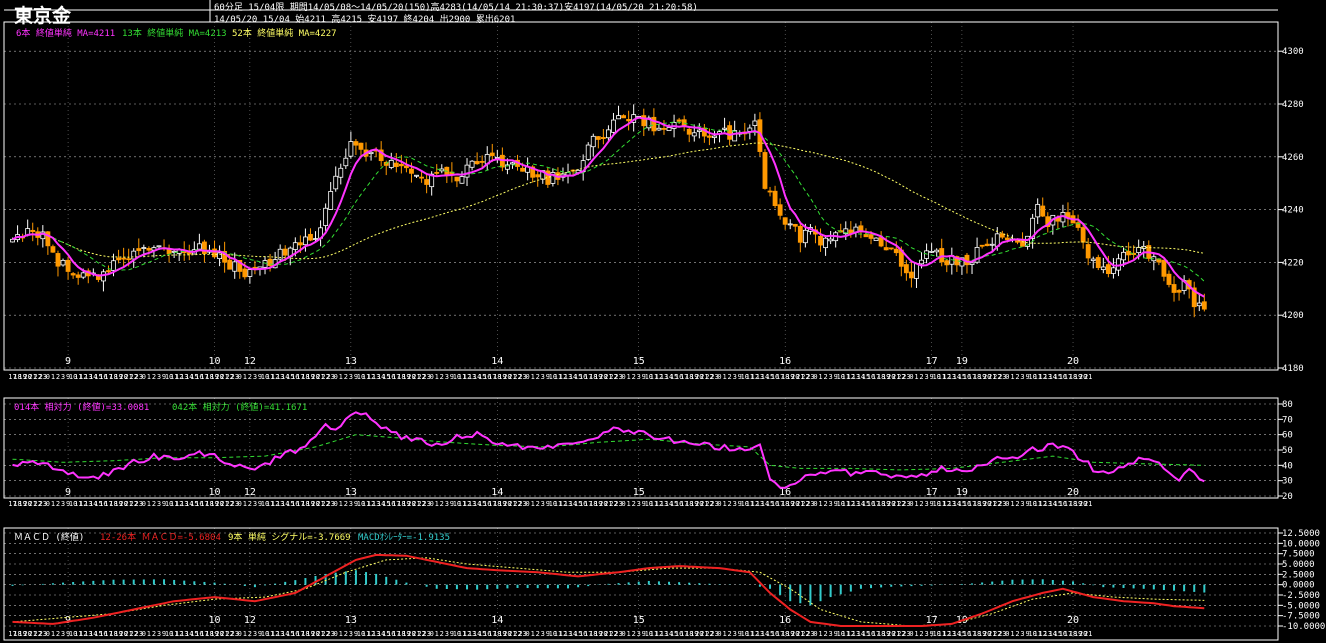 Image resolution: width=1326 pixels, height=643 pixels. I want to click on macd-tick-label: 10.0000, so click(1301, 544).